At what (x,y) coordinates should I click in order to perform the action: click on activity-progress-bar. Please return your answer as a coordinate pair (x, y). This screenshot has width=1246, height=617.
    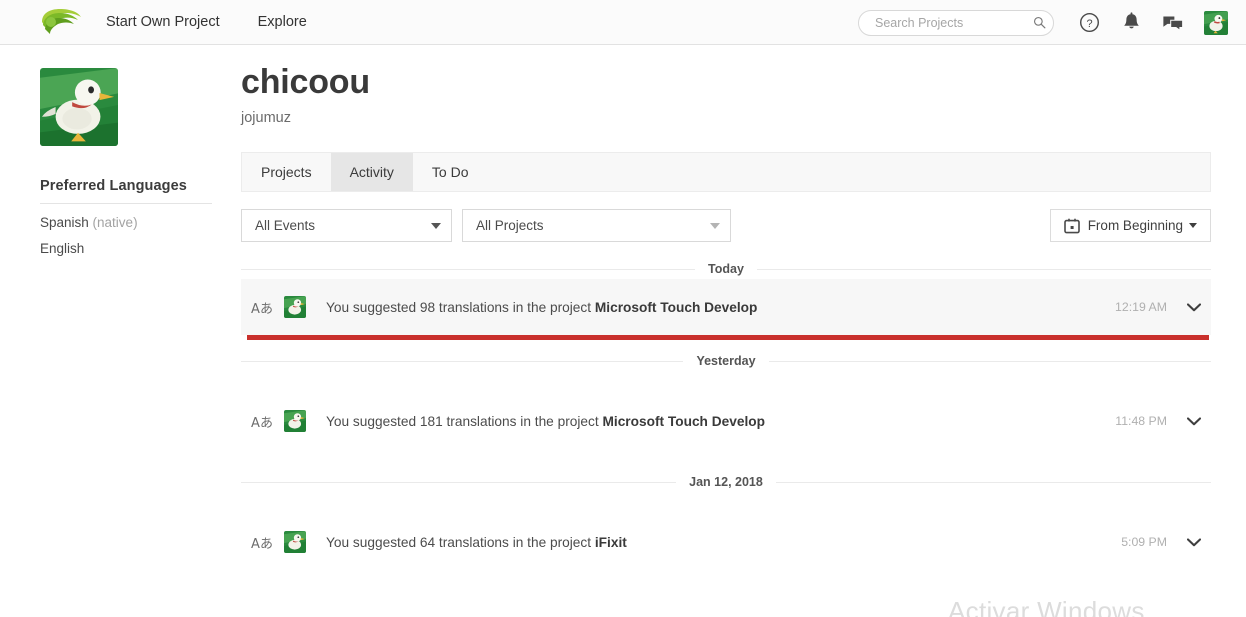
    Looking at the image, I should click on (728, 337).